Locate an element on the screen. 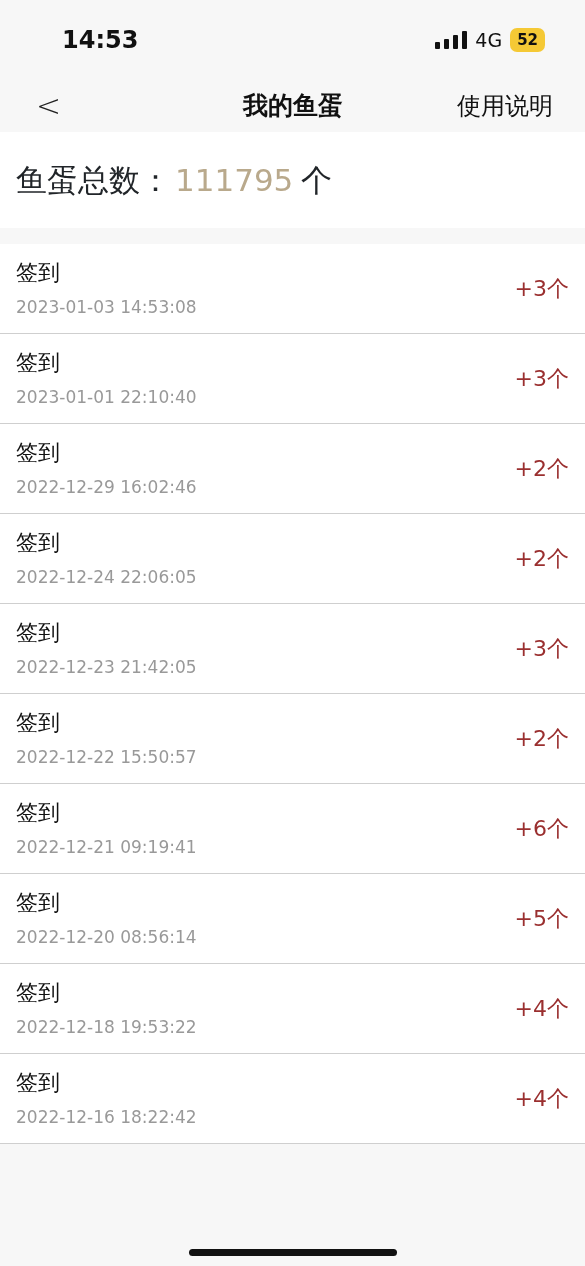 The image size is (585, 1266). battery-indicator: 52 is located at coordinates (527, 40).